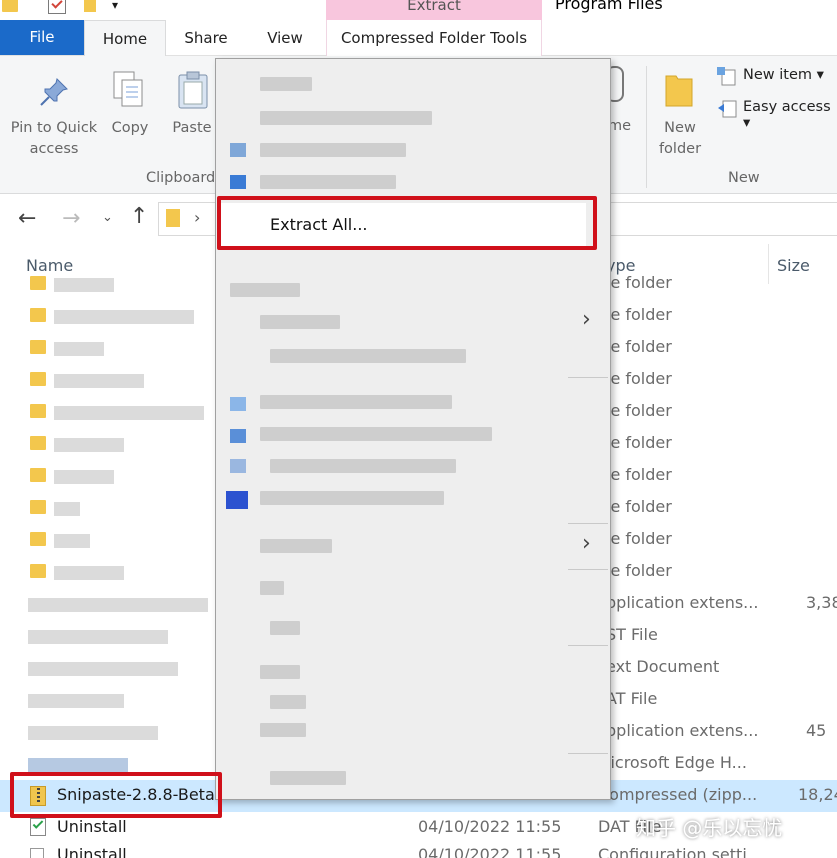 The height and width of the screenshot is (858, 837). What do you see at coordinates (790, 115) in the screenshot?
I see `easy-access-dropdown: Easy access ▾` at bounding box center [790, 115].